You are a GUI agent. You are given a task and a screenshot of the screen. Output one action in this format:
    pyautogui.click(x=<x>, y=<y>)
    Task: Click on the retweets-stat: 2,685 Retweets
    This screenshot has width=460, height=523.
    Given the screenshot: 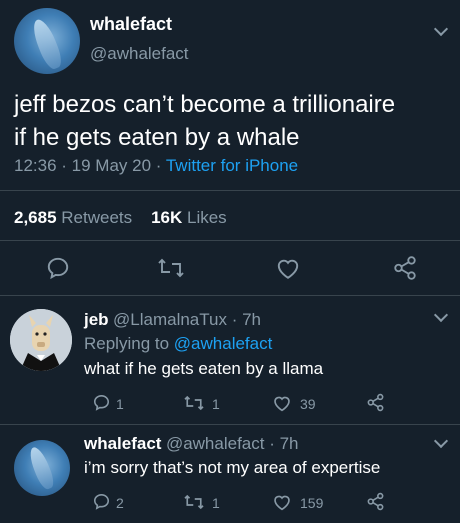 What is the action you would take?
    pyautogui.click(x=73, y=217)
    